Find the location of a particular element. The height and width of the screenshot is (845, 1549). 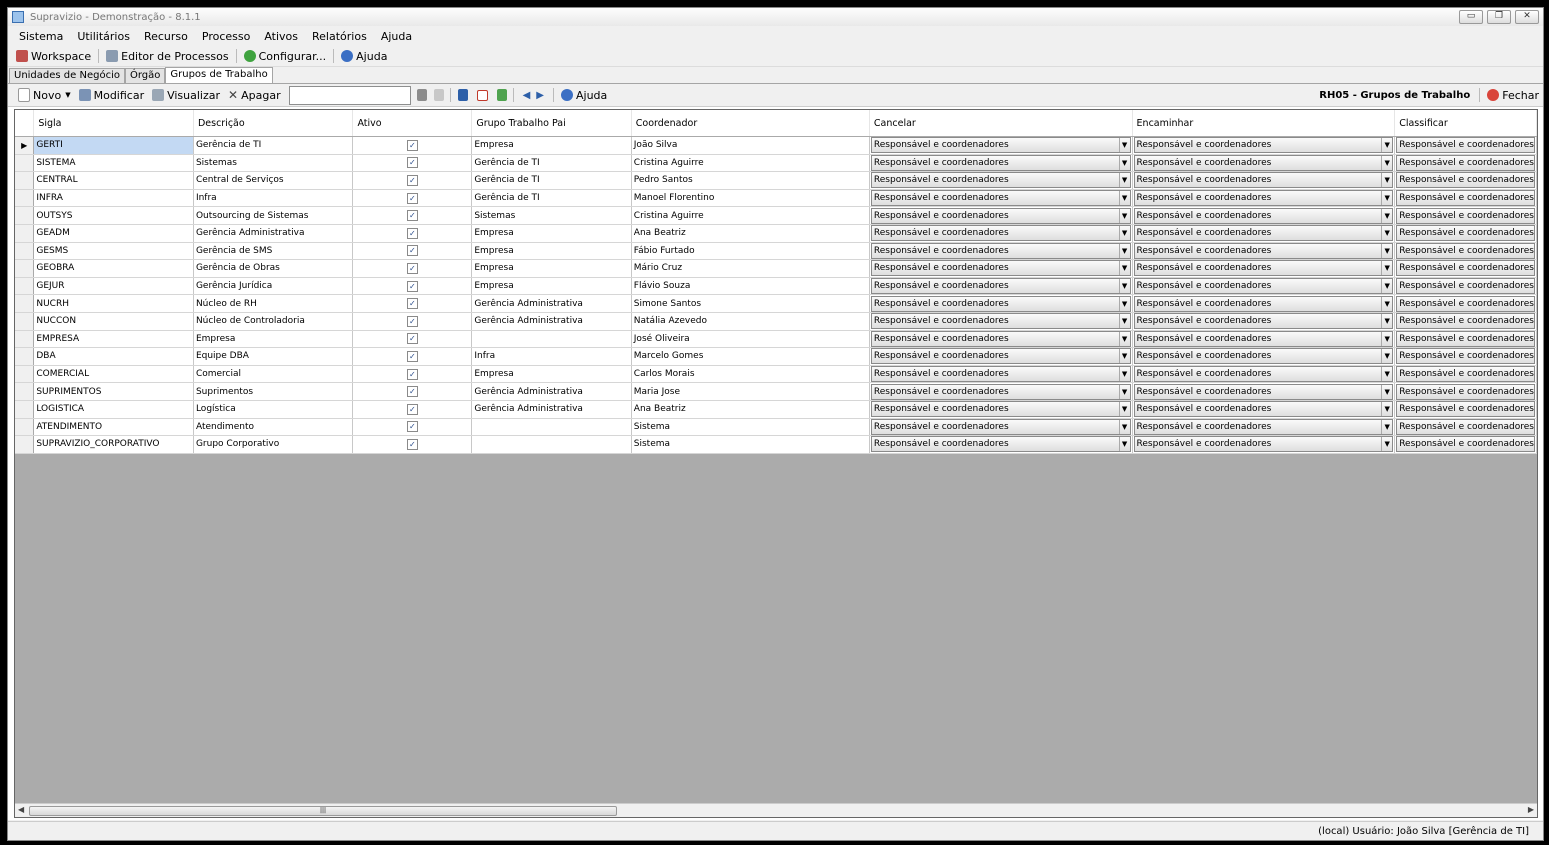

cell-descricao: Gerência de Obras is located at coordinates (273, 268).